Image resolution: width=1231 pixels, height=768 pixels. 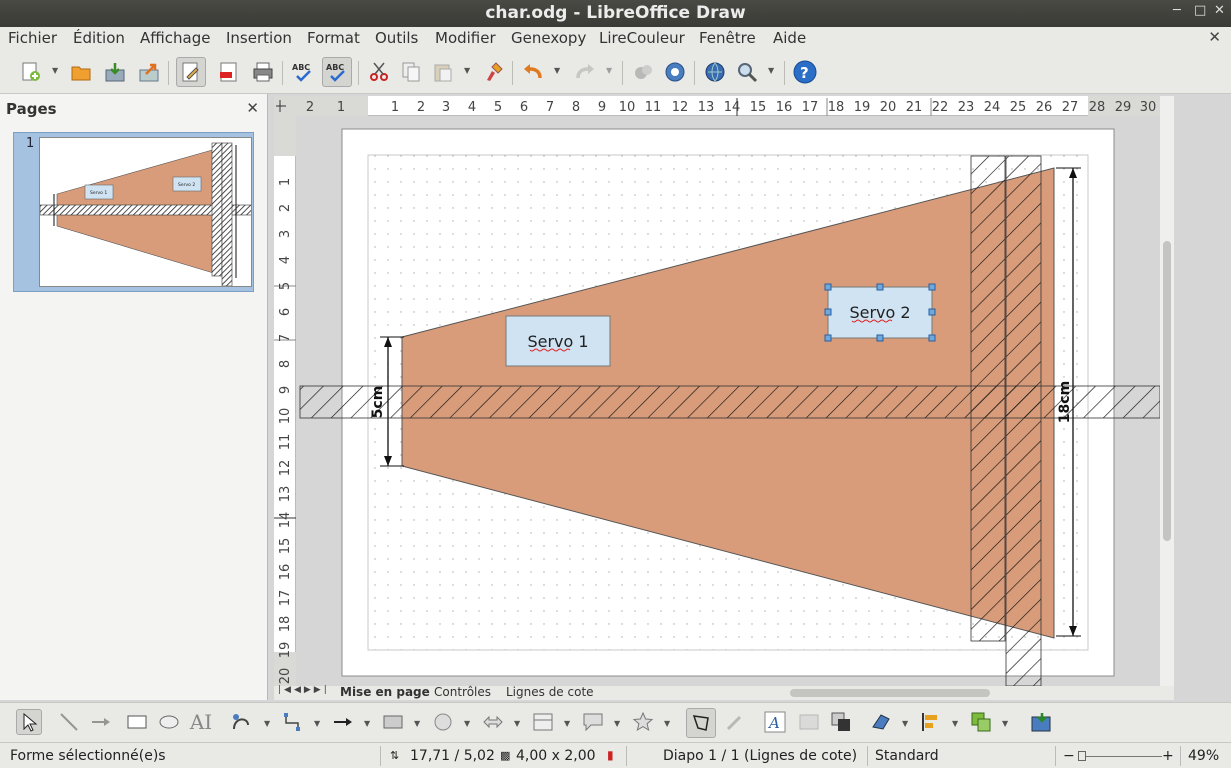 I want to click on navigator-icon, so click(x=675, y=72).